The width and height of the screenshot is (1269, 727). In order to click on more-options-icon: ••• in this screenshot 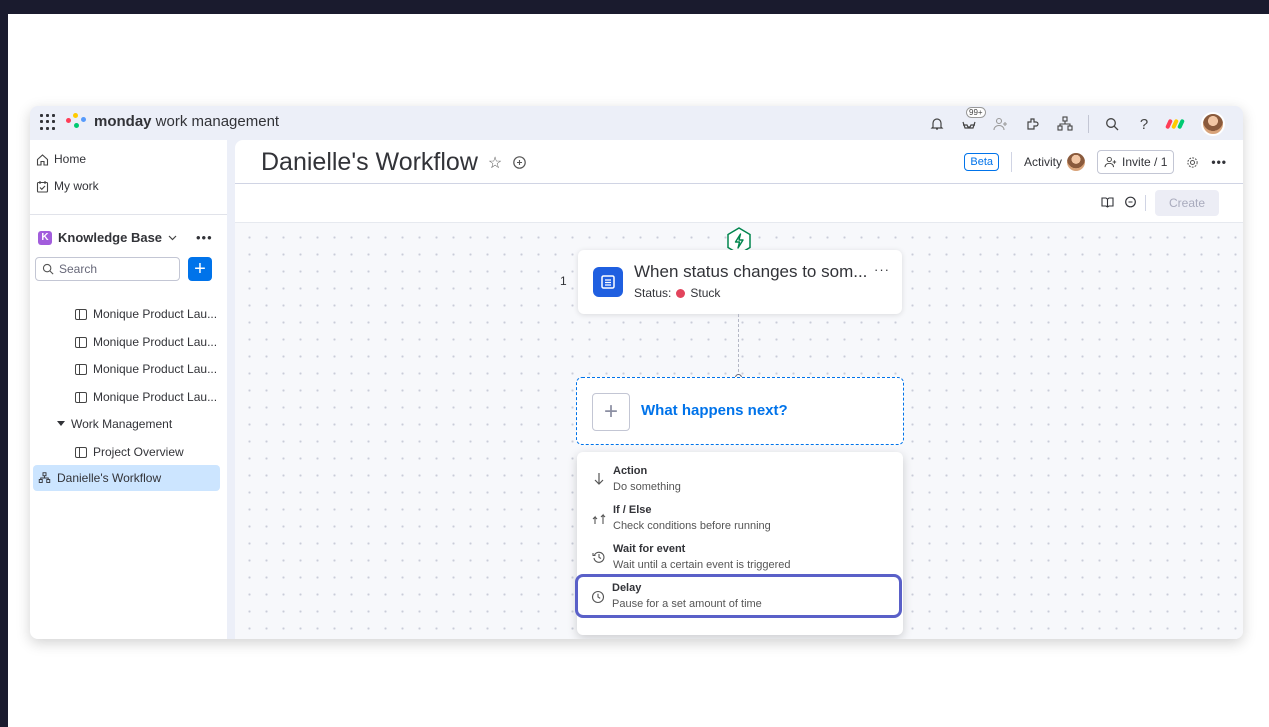, I will do `click(1219, 162)`.